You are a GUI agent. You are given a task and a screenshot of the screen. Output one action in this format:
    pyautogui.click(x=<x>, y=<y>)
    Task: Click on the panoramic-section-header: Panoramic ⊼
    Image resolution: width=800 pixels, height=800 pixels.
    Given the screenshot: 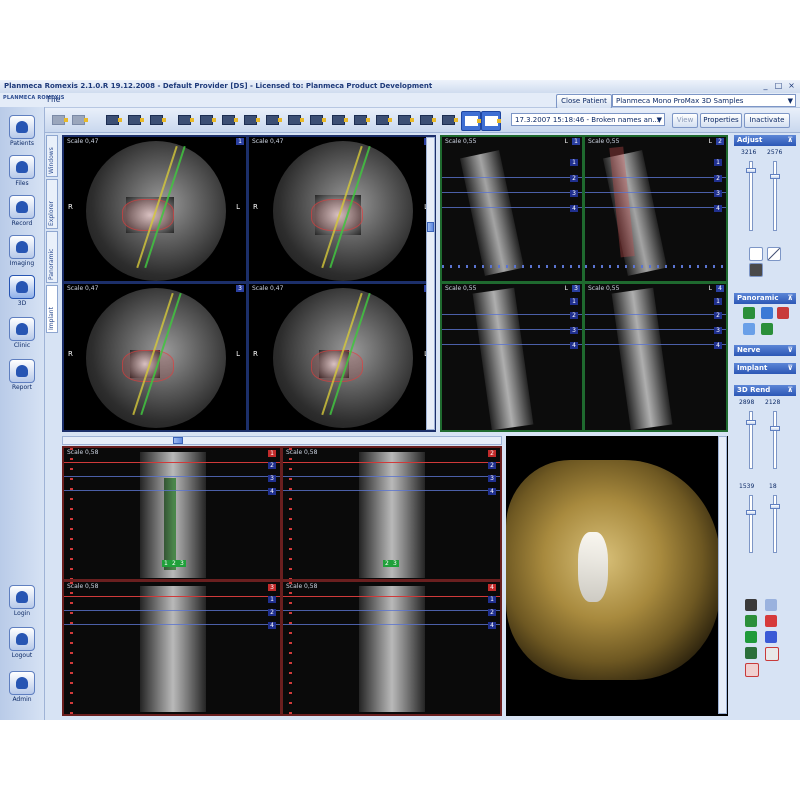 What is the action you would take?
    pyautogui.click(x=765, y=298)
    